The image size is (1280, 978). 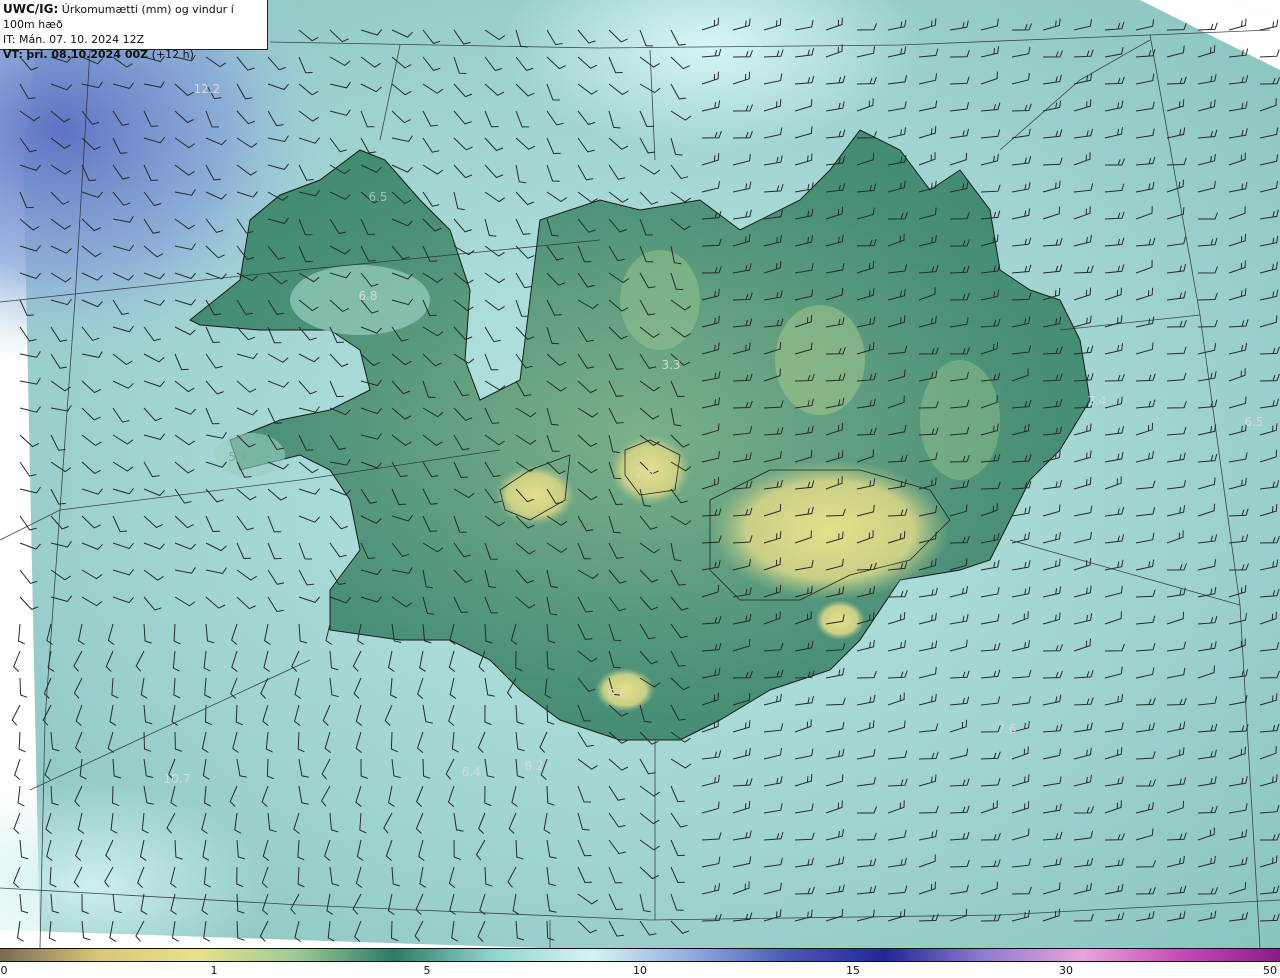 What do you see at coordinates (31, 9) in the screenshot?
I see `model-label: UWC/IG:` at bounding box center [31, 9].